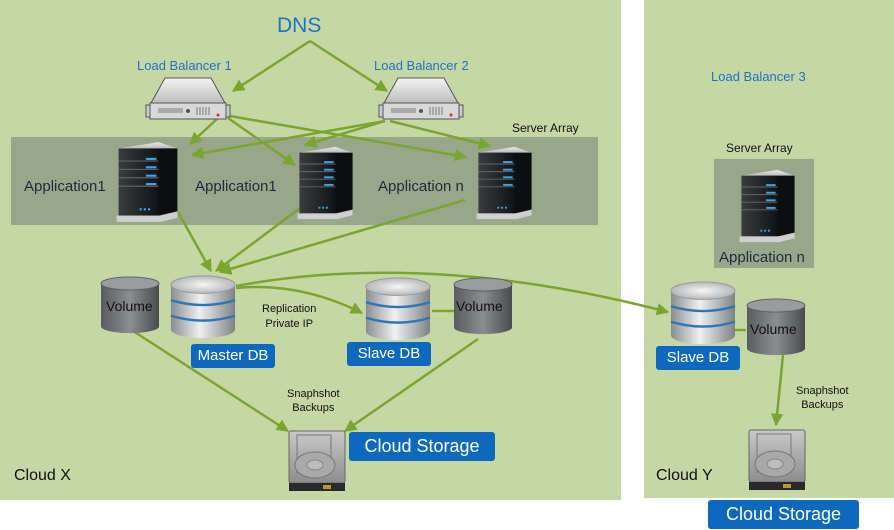 This screenshot has height=530, width=894. What do you see at coordinates (421, 98) in the screenshot?
I see `load-balancer-2-icon` at bounding box center [421, 98].